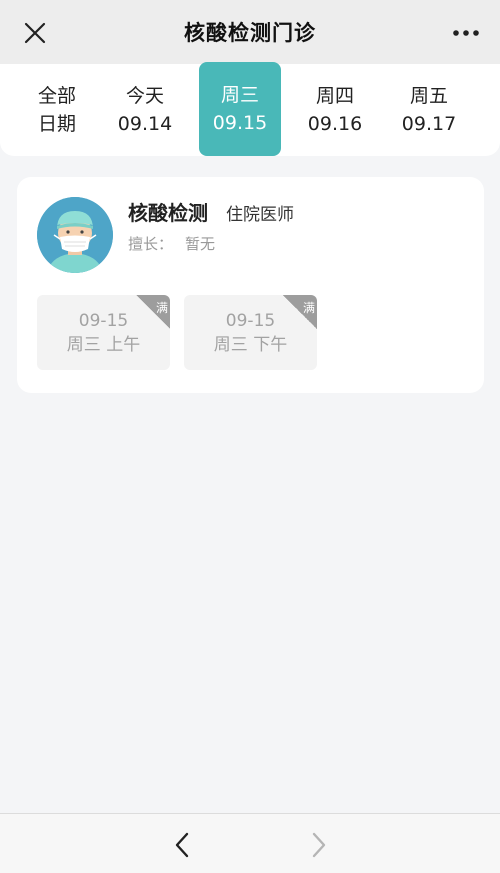 This screenshot has width=500, height=873. I want to click on close-button, so click(35, 33).